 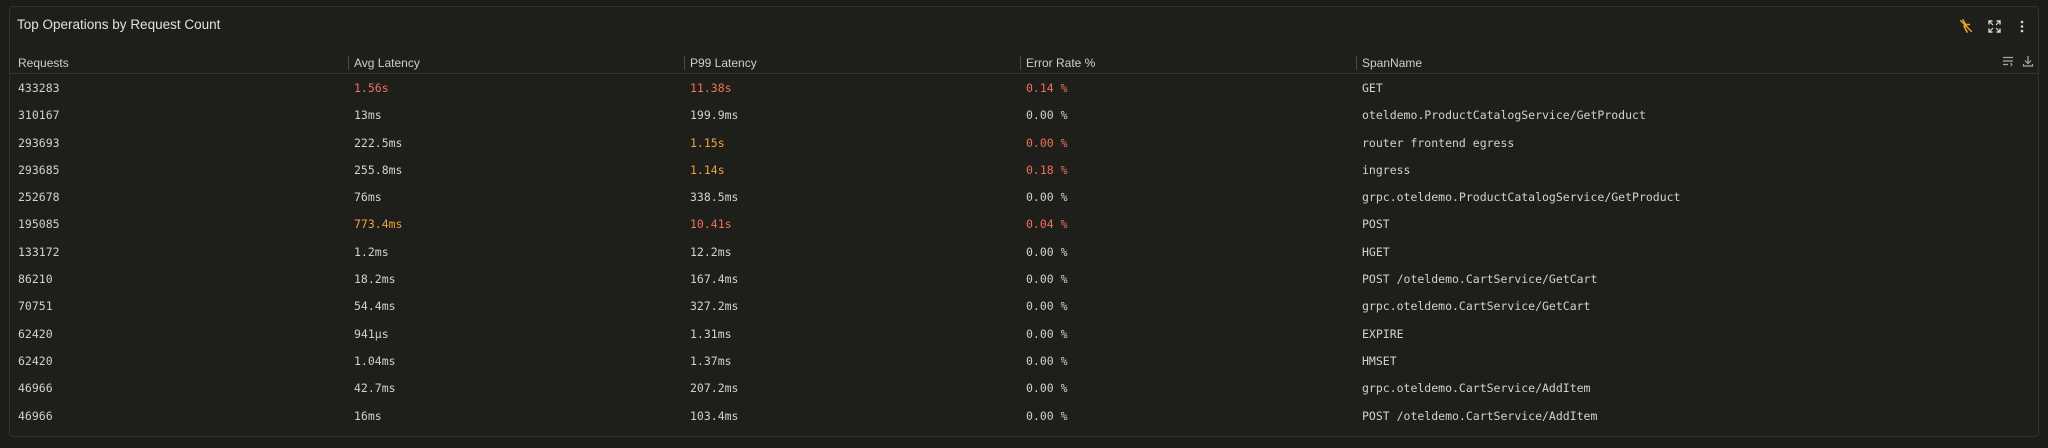 I want to click on table-row: 433283 1.56s 11.38s 0.14 % GET, so click(x=1024, y=87).